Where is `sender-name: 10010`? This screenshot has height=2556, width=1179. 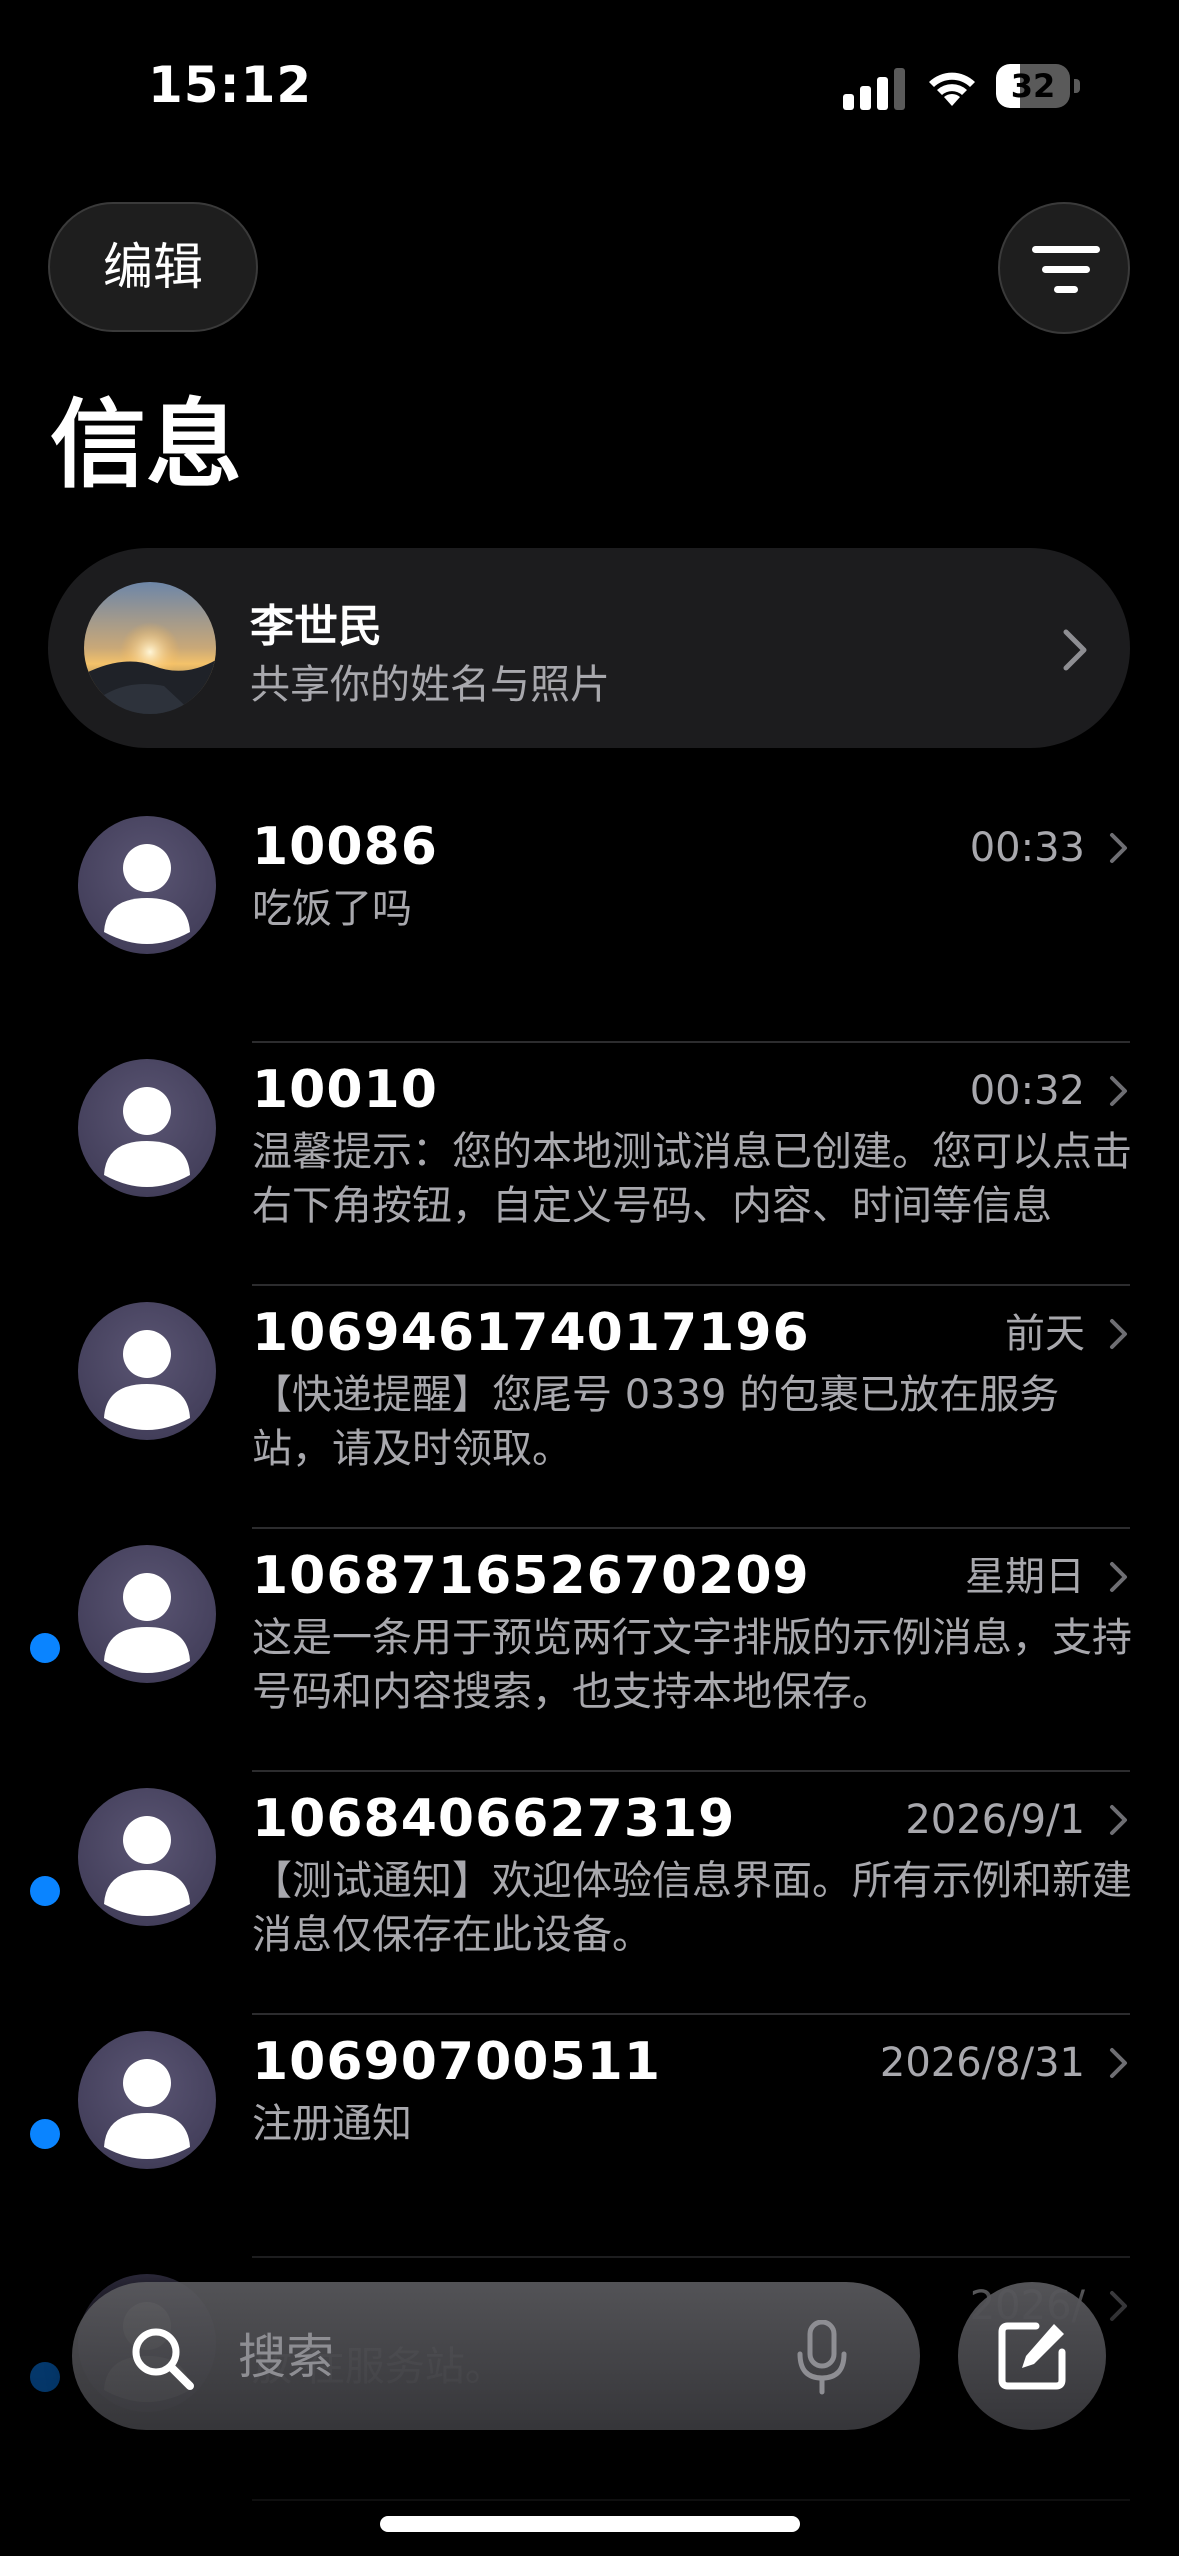
sender-name: 10010 is located at coordinates (345, 1090).